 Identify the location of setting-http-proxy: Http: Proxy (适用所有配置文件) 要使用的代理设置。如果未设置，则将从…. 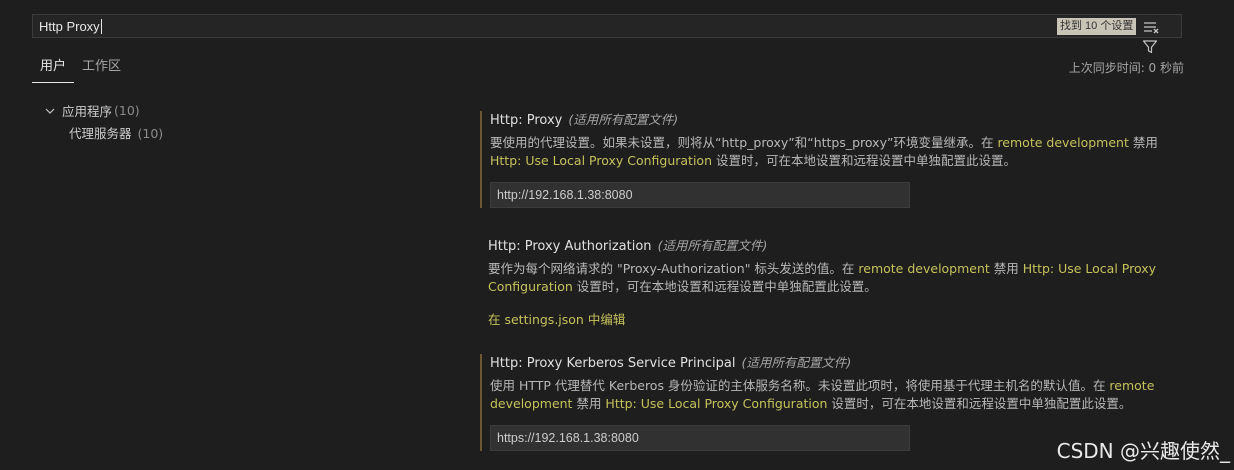
(831, 159).